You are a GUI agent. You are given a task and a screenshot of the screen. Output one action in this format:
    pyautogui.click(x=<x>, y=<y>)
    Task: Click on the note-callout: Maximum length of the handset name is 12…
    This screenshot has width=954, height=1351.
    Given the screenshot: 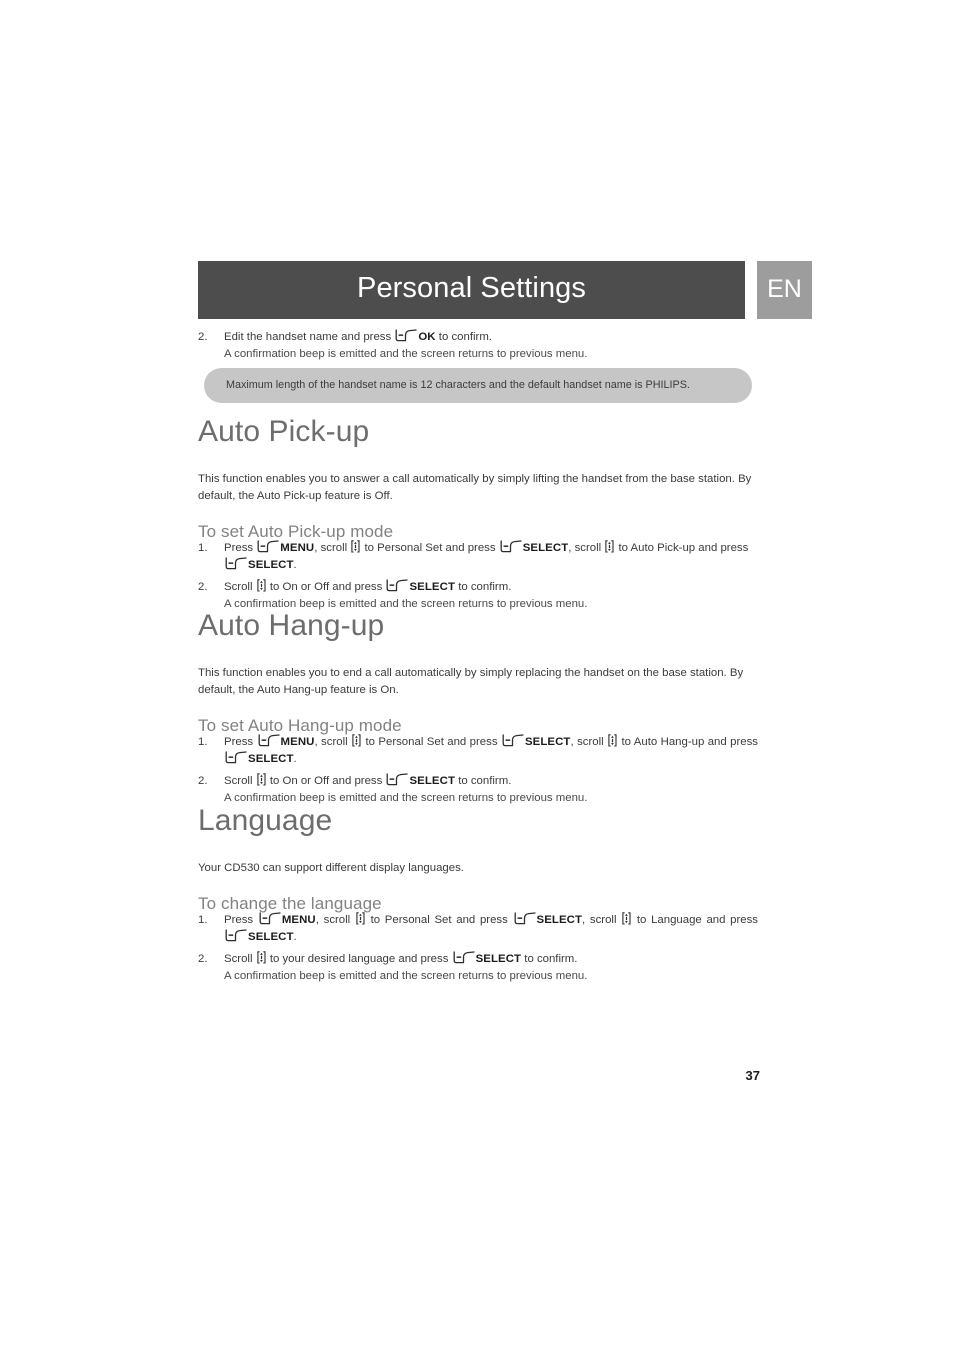 What is the action you would take?
    pyautogui.click(x=478, y=385)
    